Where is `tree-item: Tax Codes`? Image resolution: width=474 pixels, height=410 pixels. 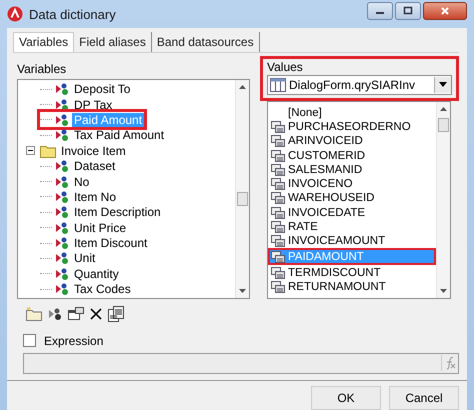 tree-item: Tax Codes is located at coordinates (86, 289).